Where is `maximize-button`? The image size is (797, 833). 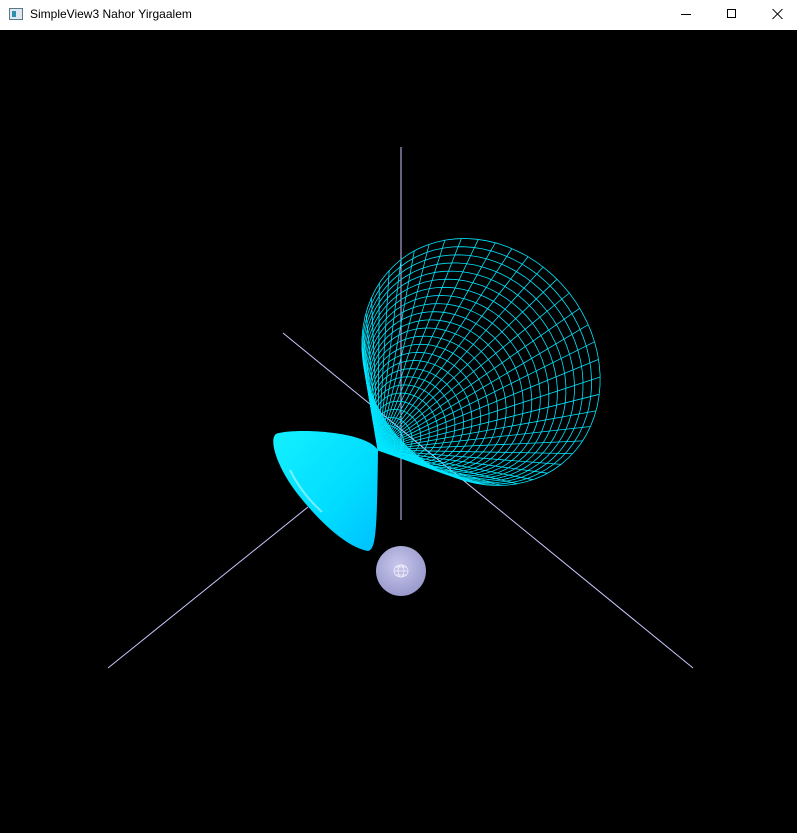
maximize-button is located at coordinates (732, 15).